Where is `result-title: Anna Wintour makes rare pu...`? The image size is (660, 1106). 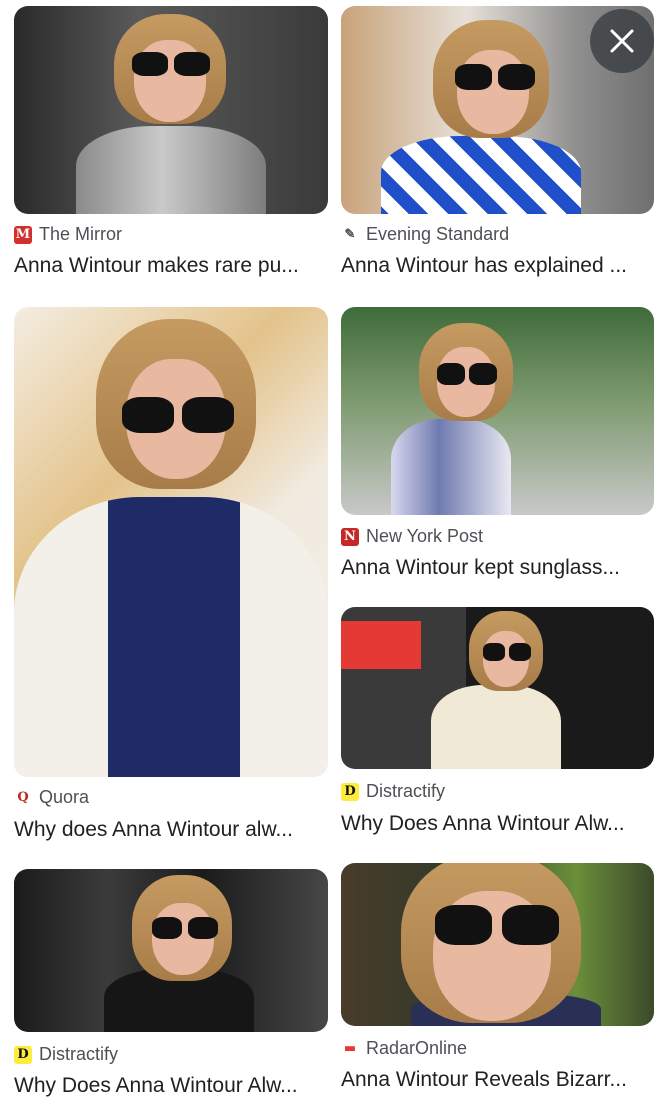 result-title: Anna Wintour makes rare pu... is located at coordinates (171, 266).